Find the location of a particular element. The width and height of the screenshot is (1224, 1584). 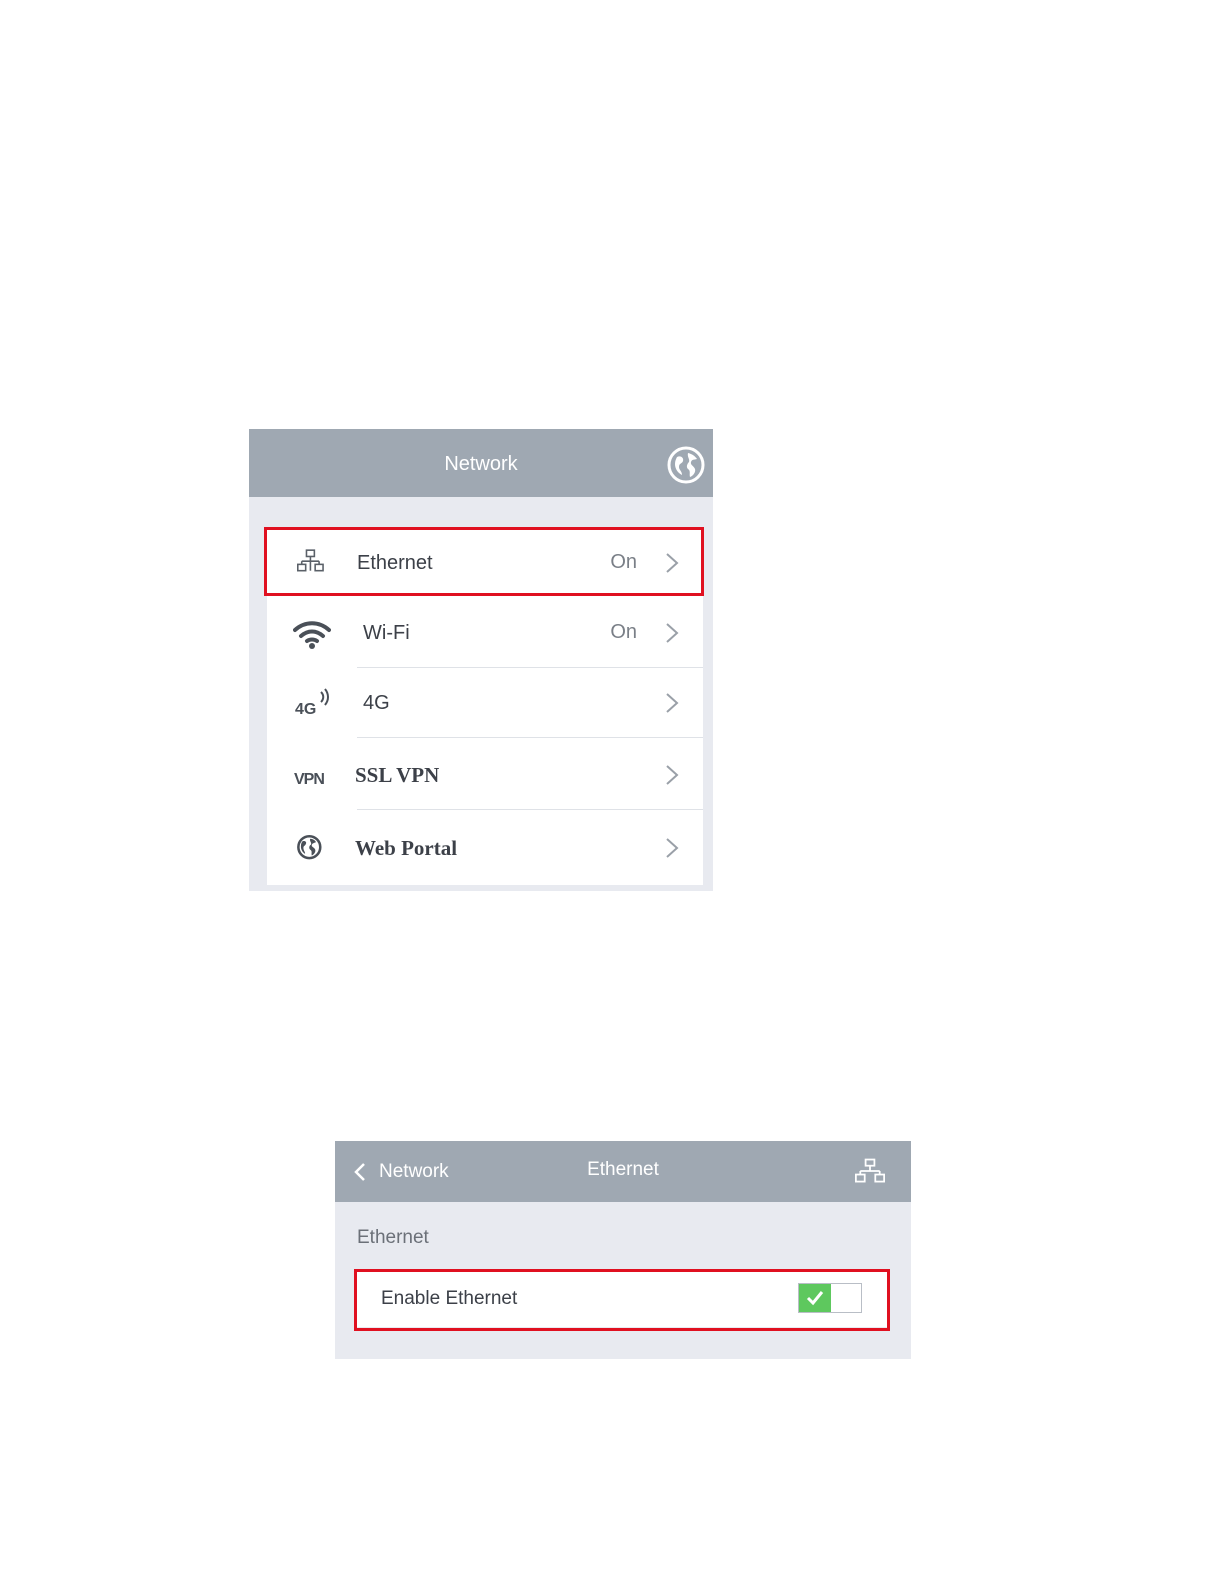

menu-item-label: Web Portal is located at coordinates (406, 848).